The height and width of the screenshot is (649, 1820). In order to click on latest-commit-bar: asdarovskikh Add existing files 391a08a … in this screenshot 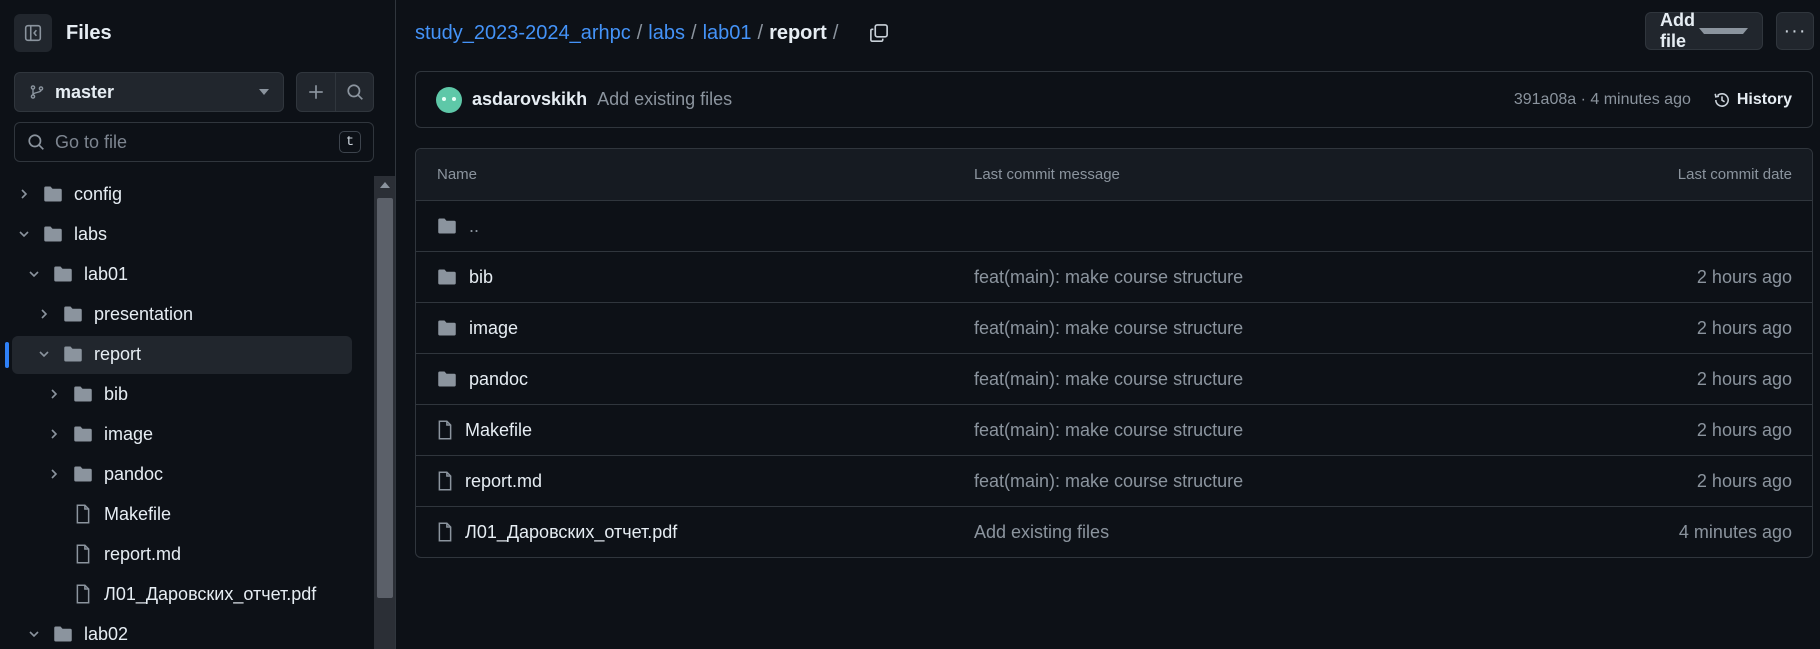, I will do `click(1114, 99)`.